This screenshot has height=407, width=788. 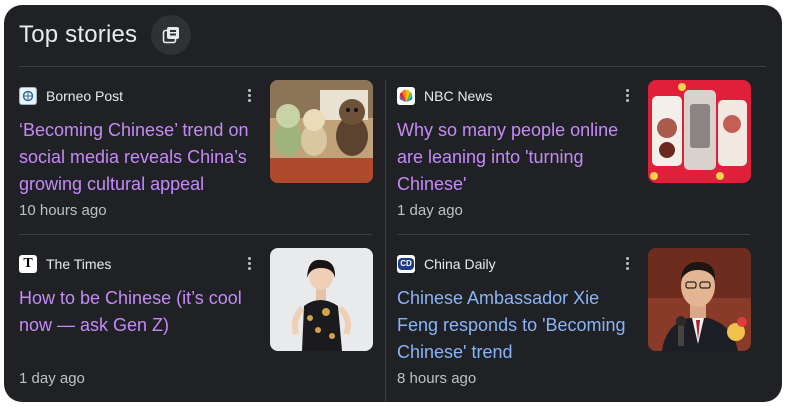 What do you see at coordinates (28, 96) in the screenshot?
I see `borneo-post-favicon-icon` at bounding box center [28, 96].